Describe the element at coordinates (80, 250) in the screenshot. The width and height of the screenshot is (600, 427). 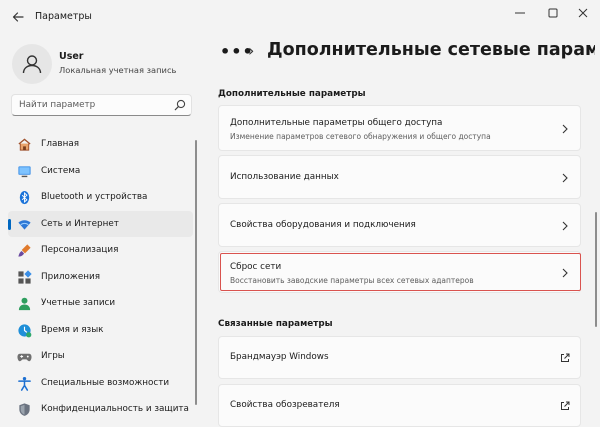
I see `sidebar-item-label: Персонализация` at that location.